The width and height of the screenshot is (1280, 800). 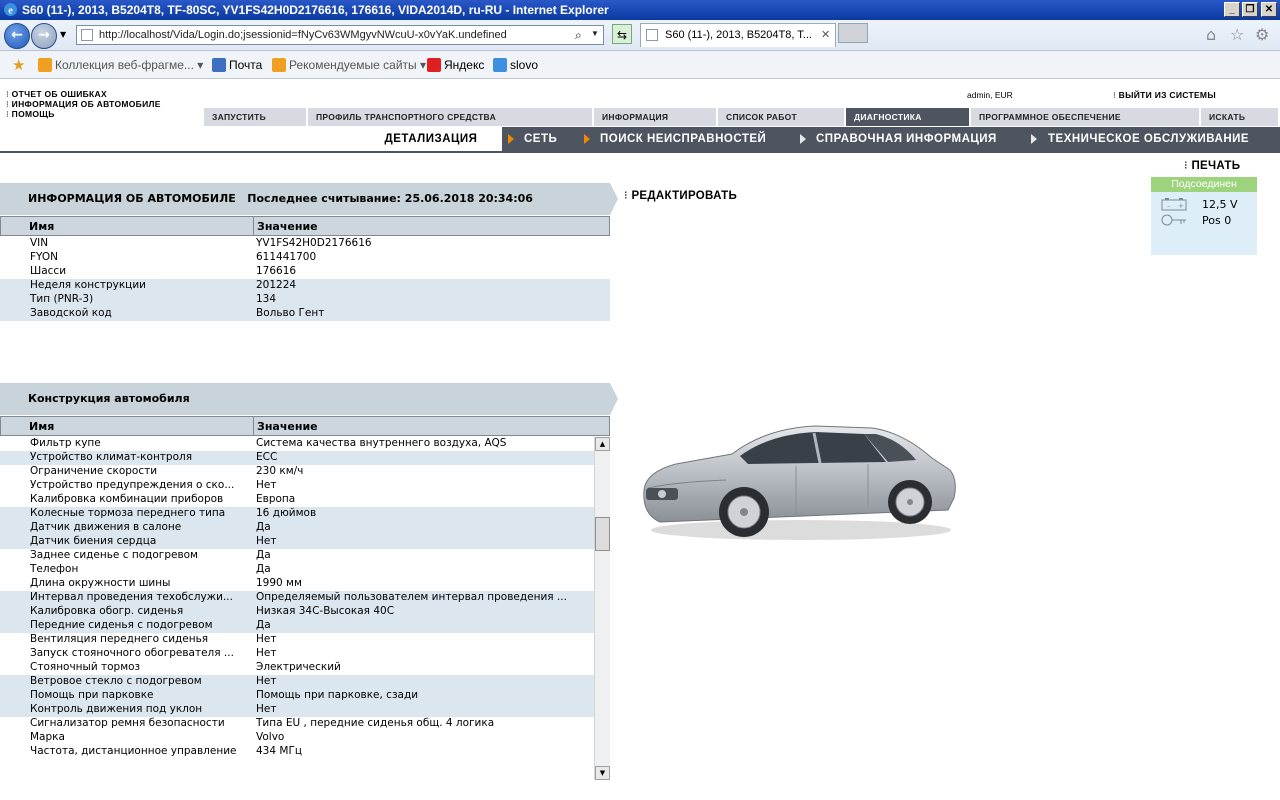 I want to click on fav-item-yandex: Яндекс, so click(x=455, y=65).